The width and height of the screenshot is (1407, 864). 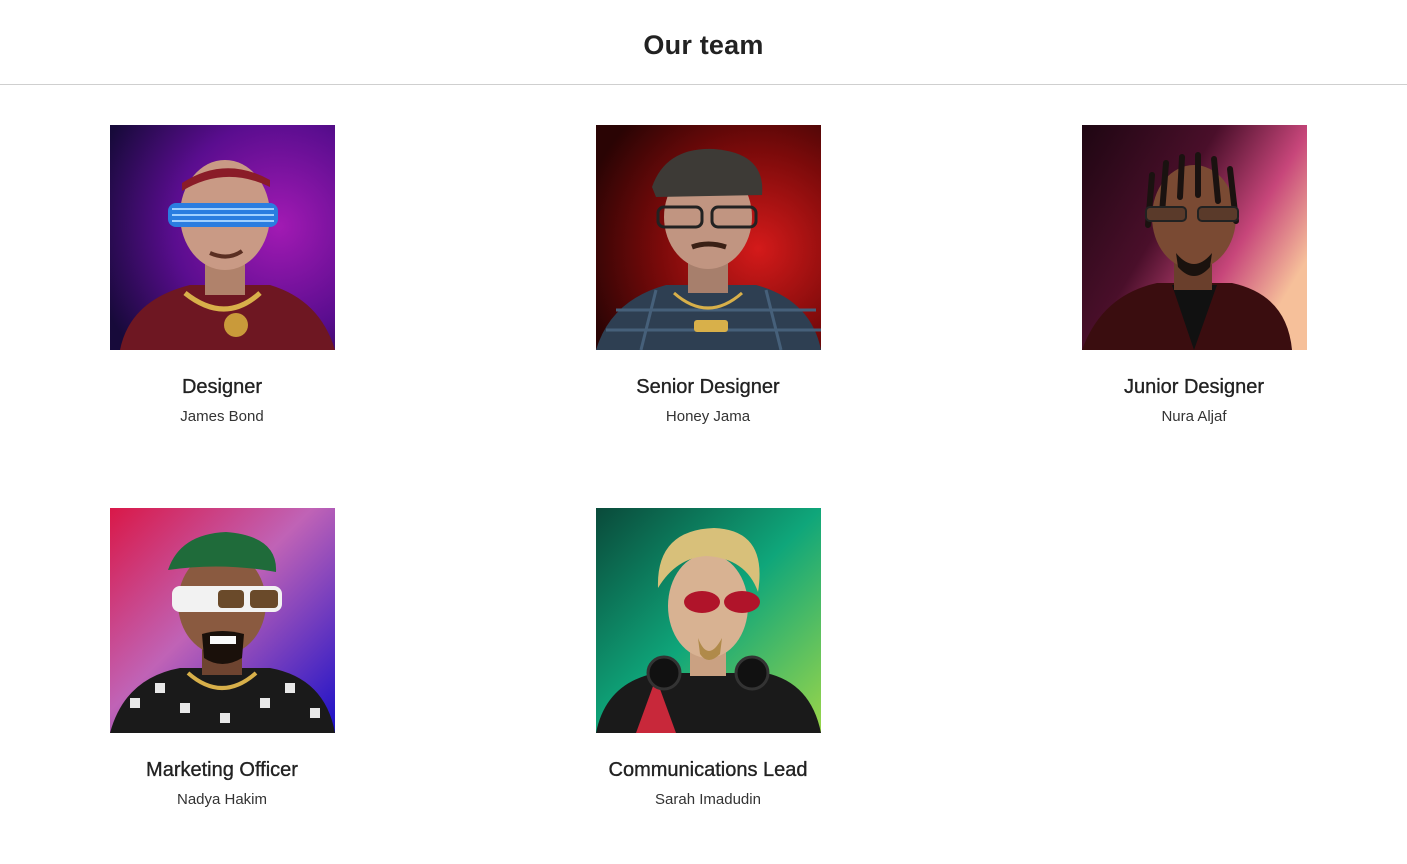 I want to click on team-member-card: Marketing Officer Nadya Hakim, so click(x=222, y=658).